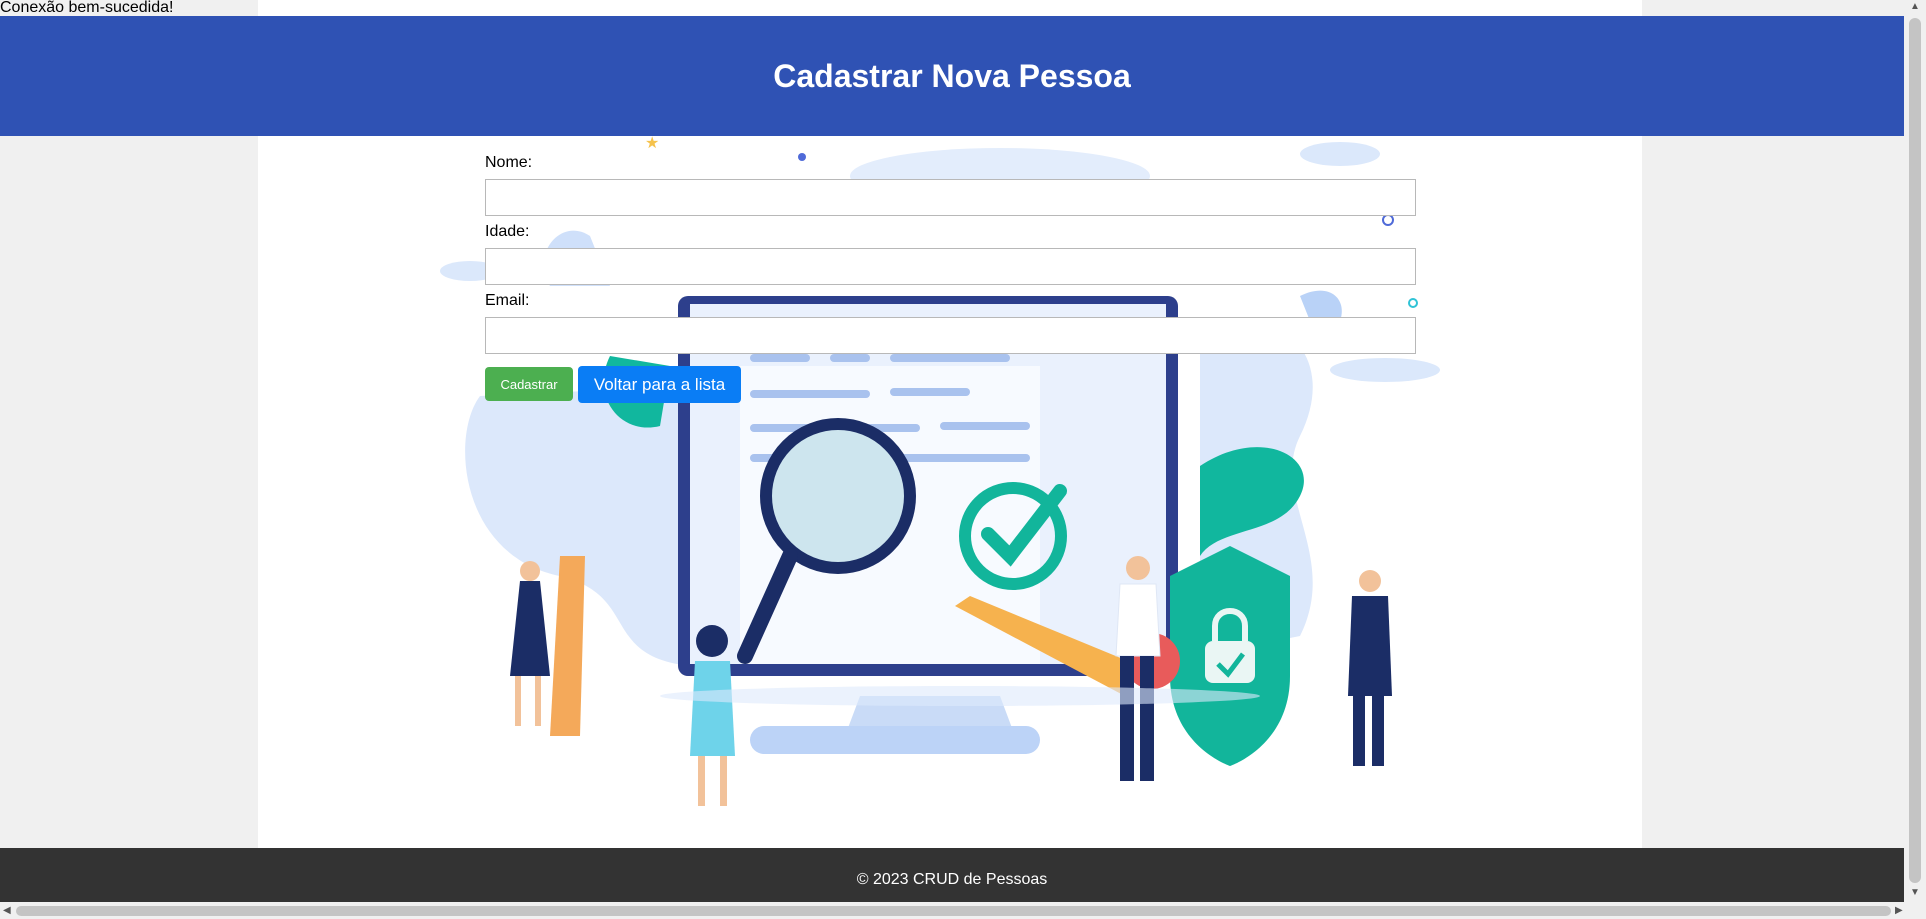 This screenshot has height=919, width=1926. What do you see at coordinates (507, 300) in the screenshot?
I see `email-label: Email:` at bounding box center [507, 300].